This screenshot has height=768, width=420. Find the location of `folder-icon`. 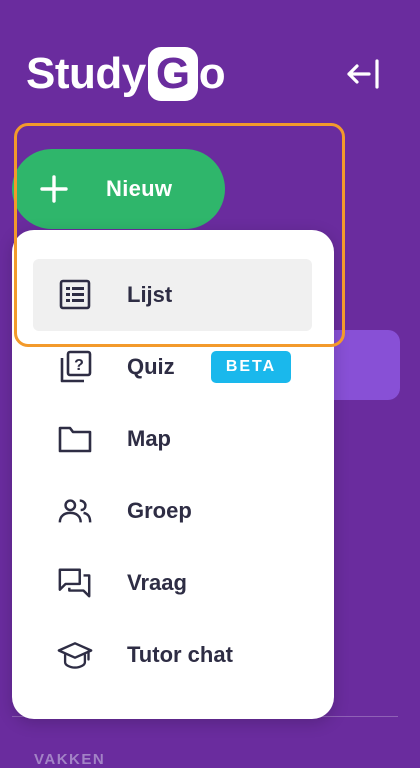

folder-icon is located at coordinates (75, 439).